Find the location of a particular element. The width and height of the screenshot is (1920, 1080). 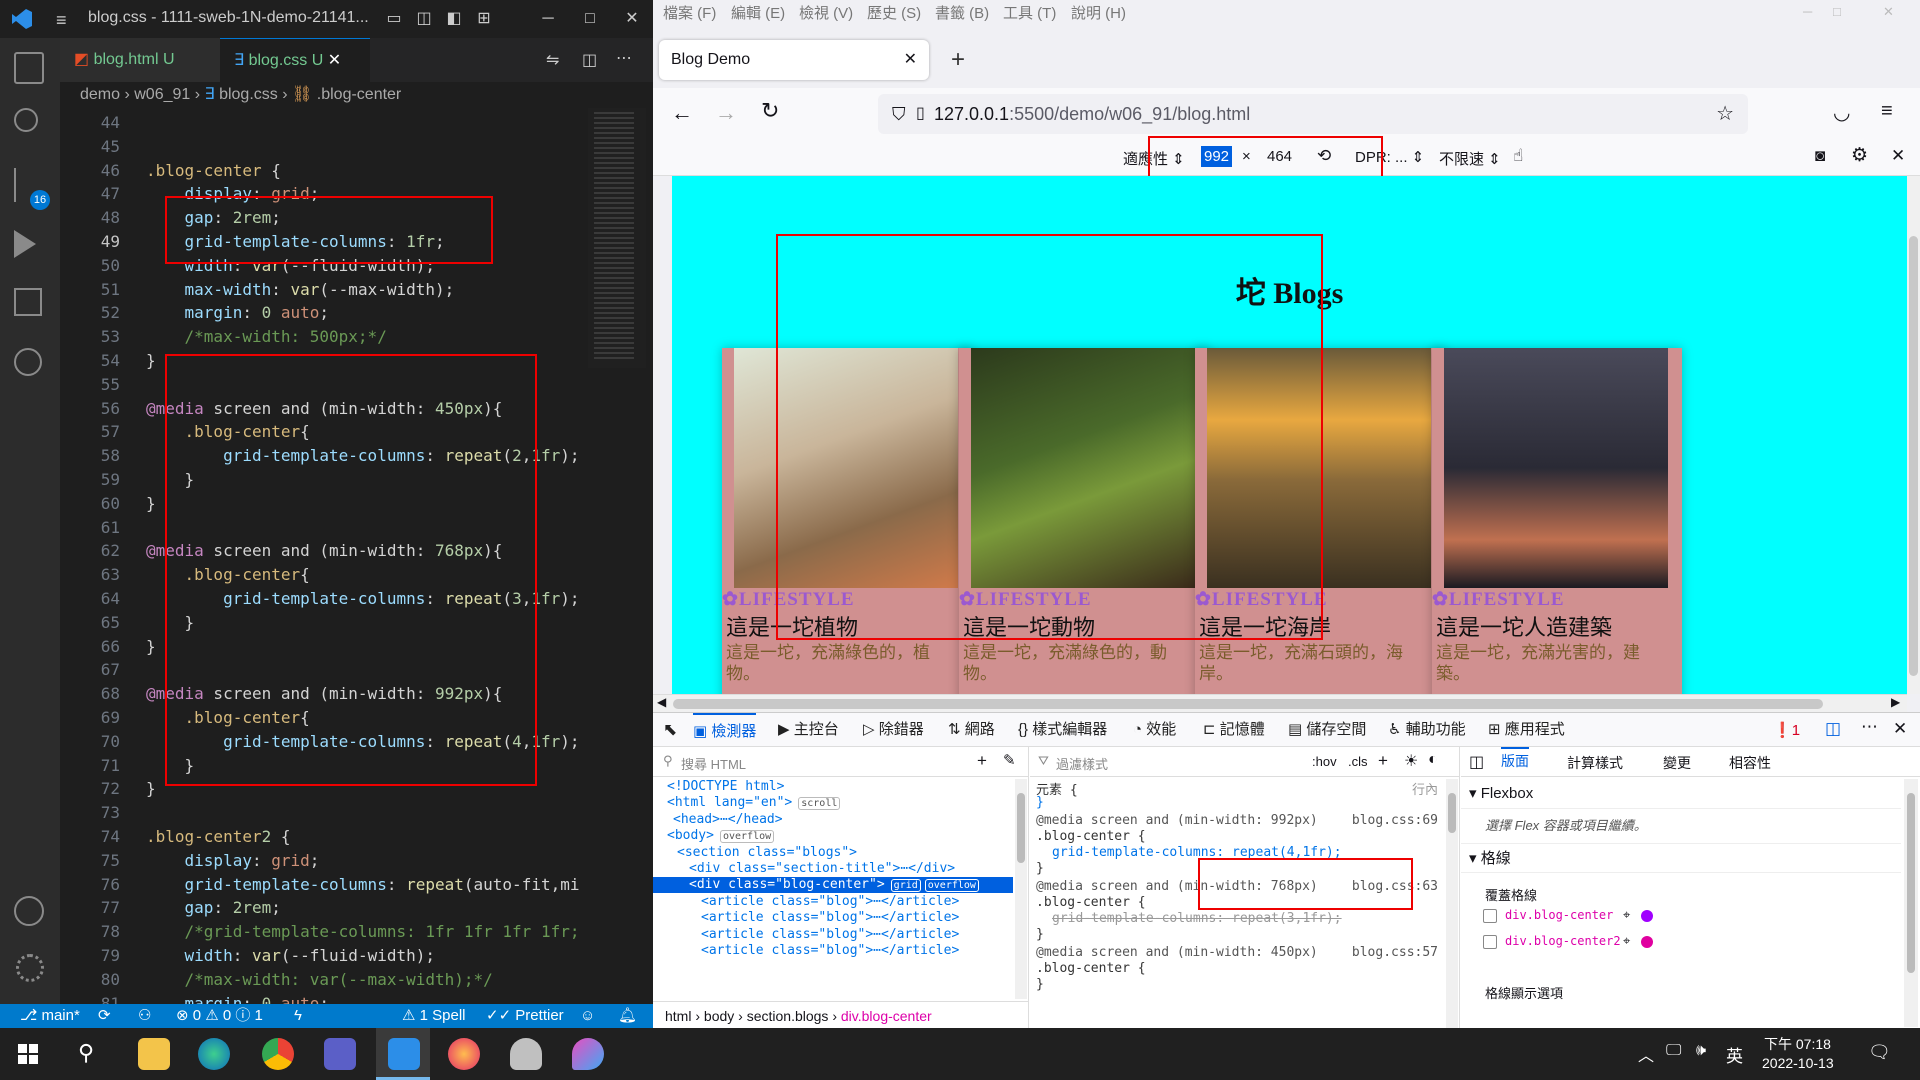

tab-blog-html: ◩ blog.html U is located at coordinates (140, 60).